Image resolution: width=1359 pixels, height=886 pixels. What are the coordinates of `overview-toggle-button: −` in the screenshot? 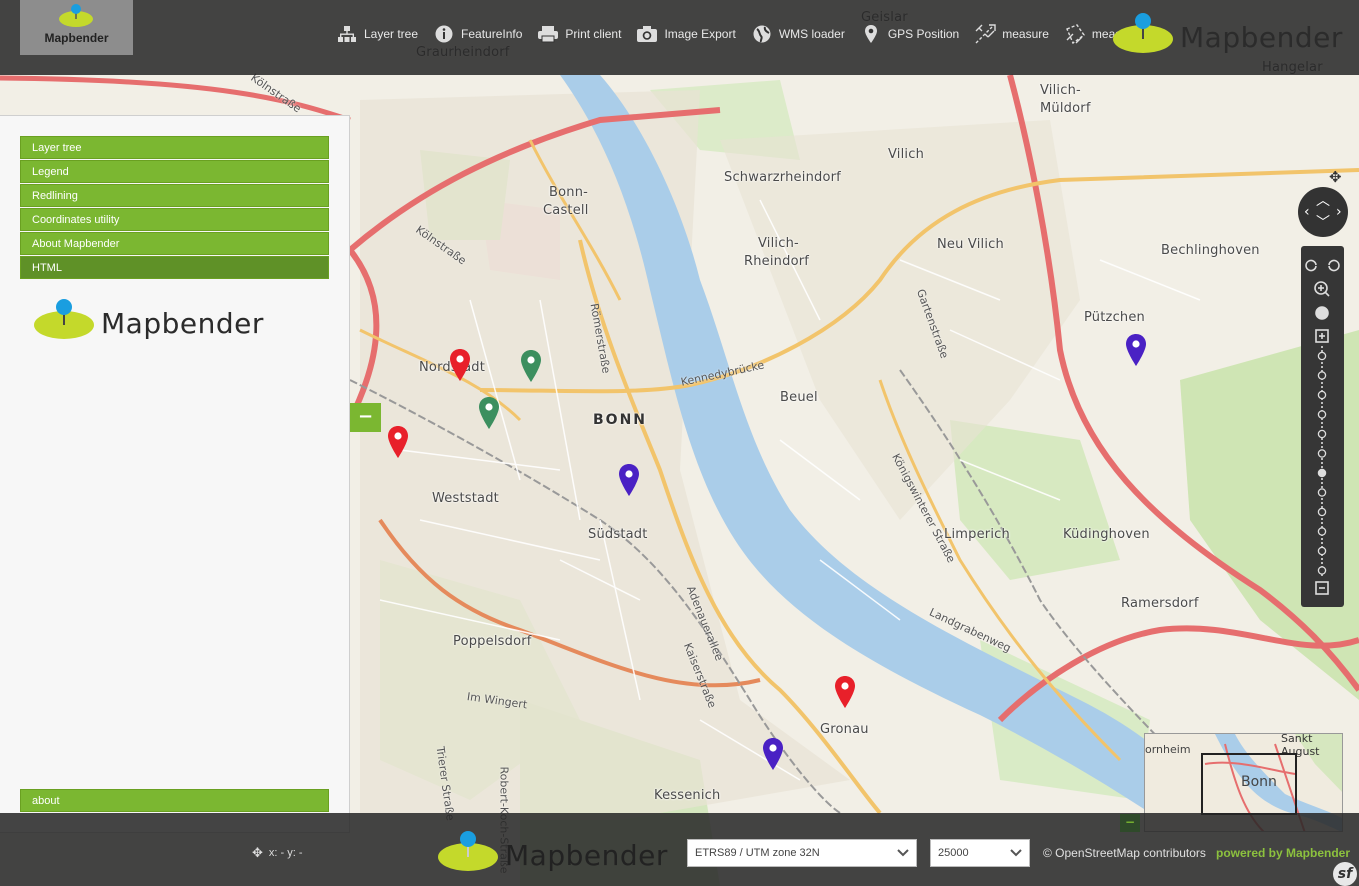 It's located at (1130, 823).